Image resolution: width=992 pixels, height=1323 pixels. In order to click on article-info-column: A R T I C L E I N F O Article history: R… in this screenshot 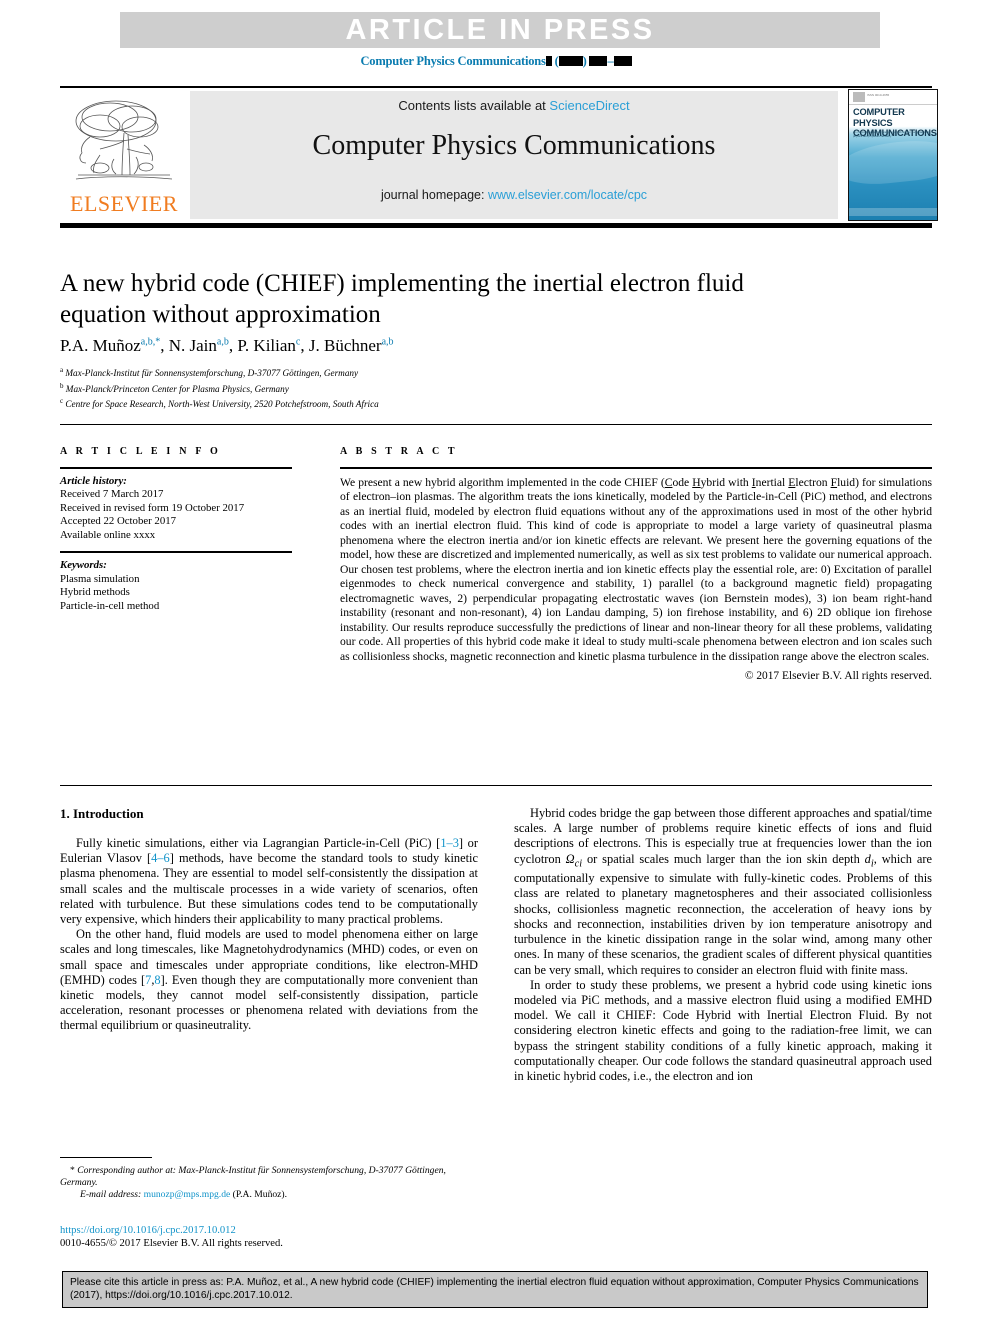, I will do `click(183, 529)`.